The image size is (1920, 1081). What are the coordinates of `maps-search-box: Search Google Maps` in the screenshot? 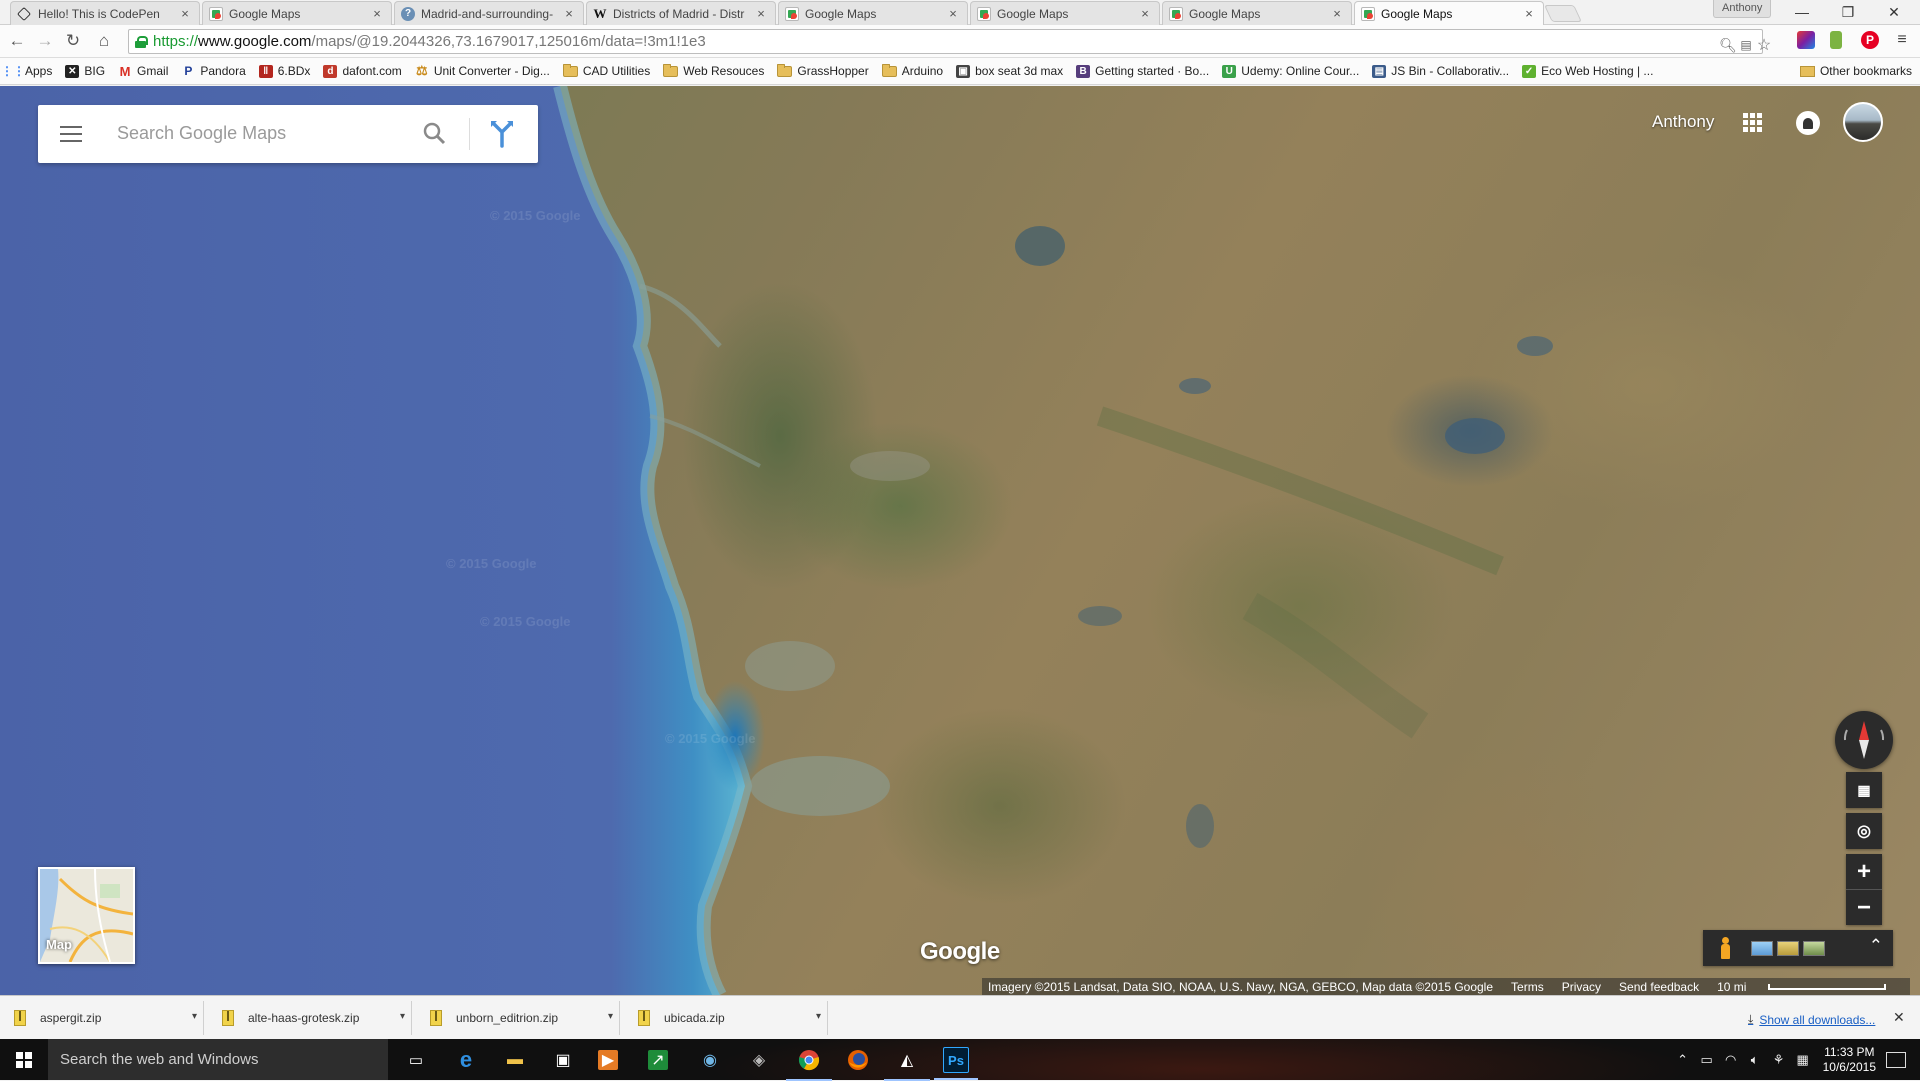 It's located at (288, 134).